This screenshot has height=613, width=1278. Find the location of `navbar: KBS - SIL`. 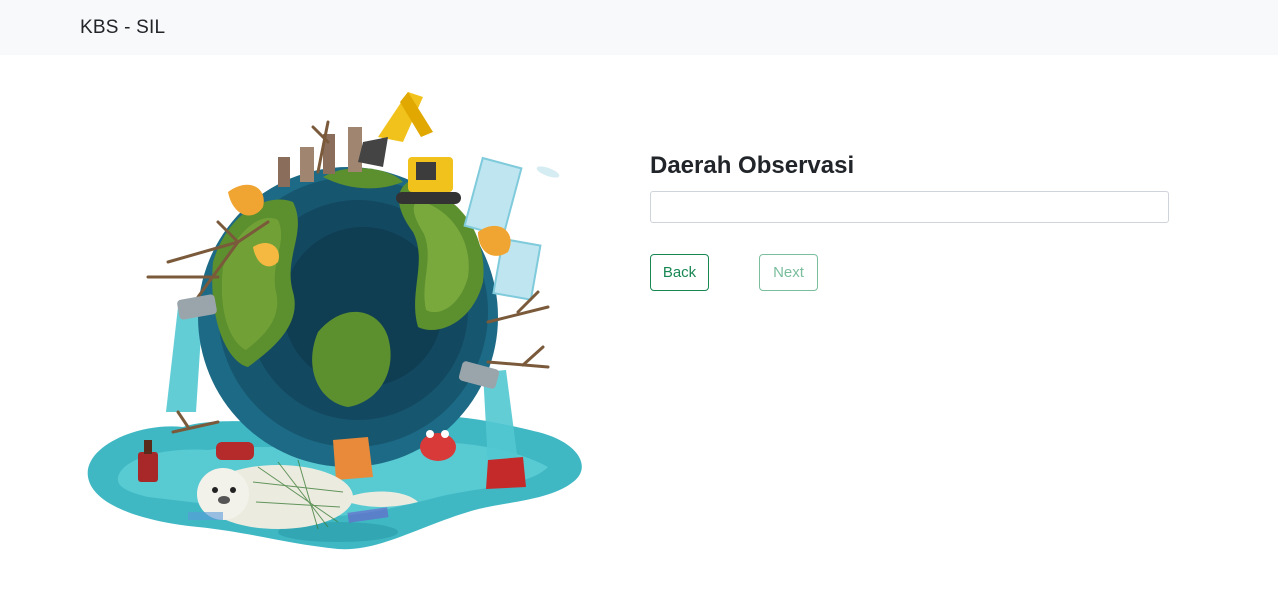

navbar: KBS - SIL is located at coordinates (639, 27).